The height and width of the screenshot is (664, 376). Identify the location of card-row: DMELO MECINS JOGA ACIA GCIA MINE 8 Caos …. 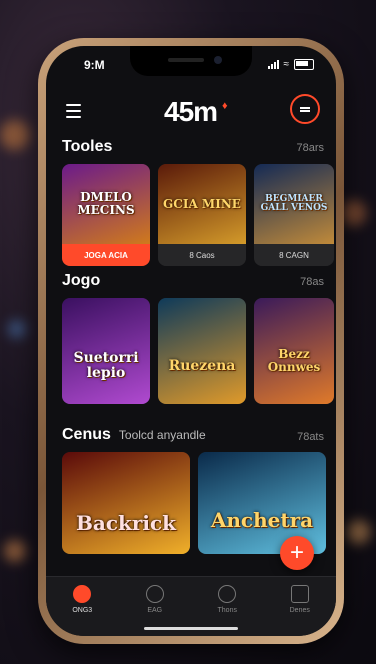
(198, 215).